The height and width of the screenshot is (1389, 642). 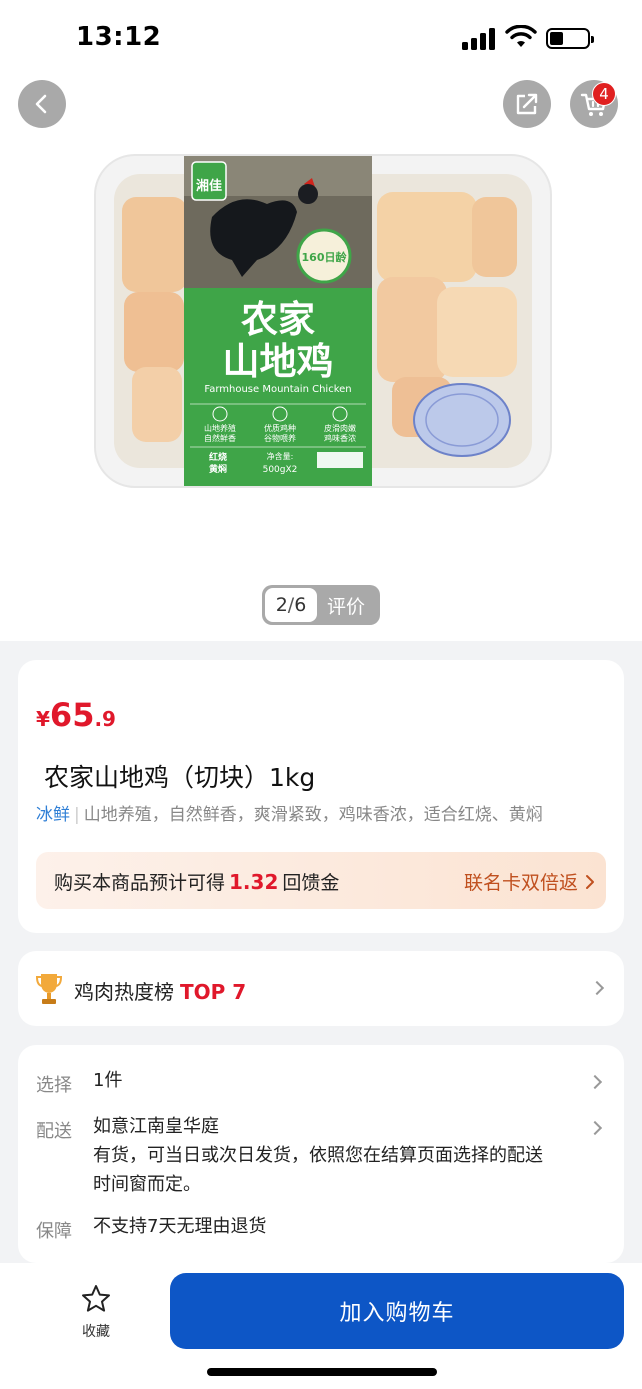 I want to click on guarantee-label: 保障, so click(x=54, y=1231).